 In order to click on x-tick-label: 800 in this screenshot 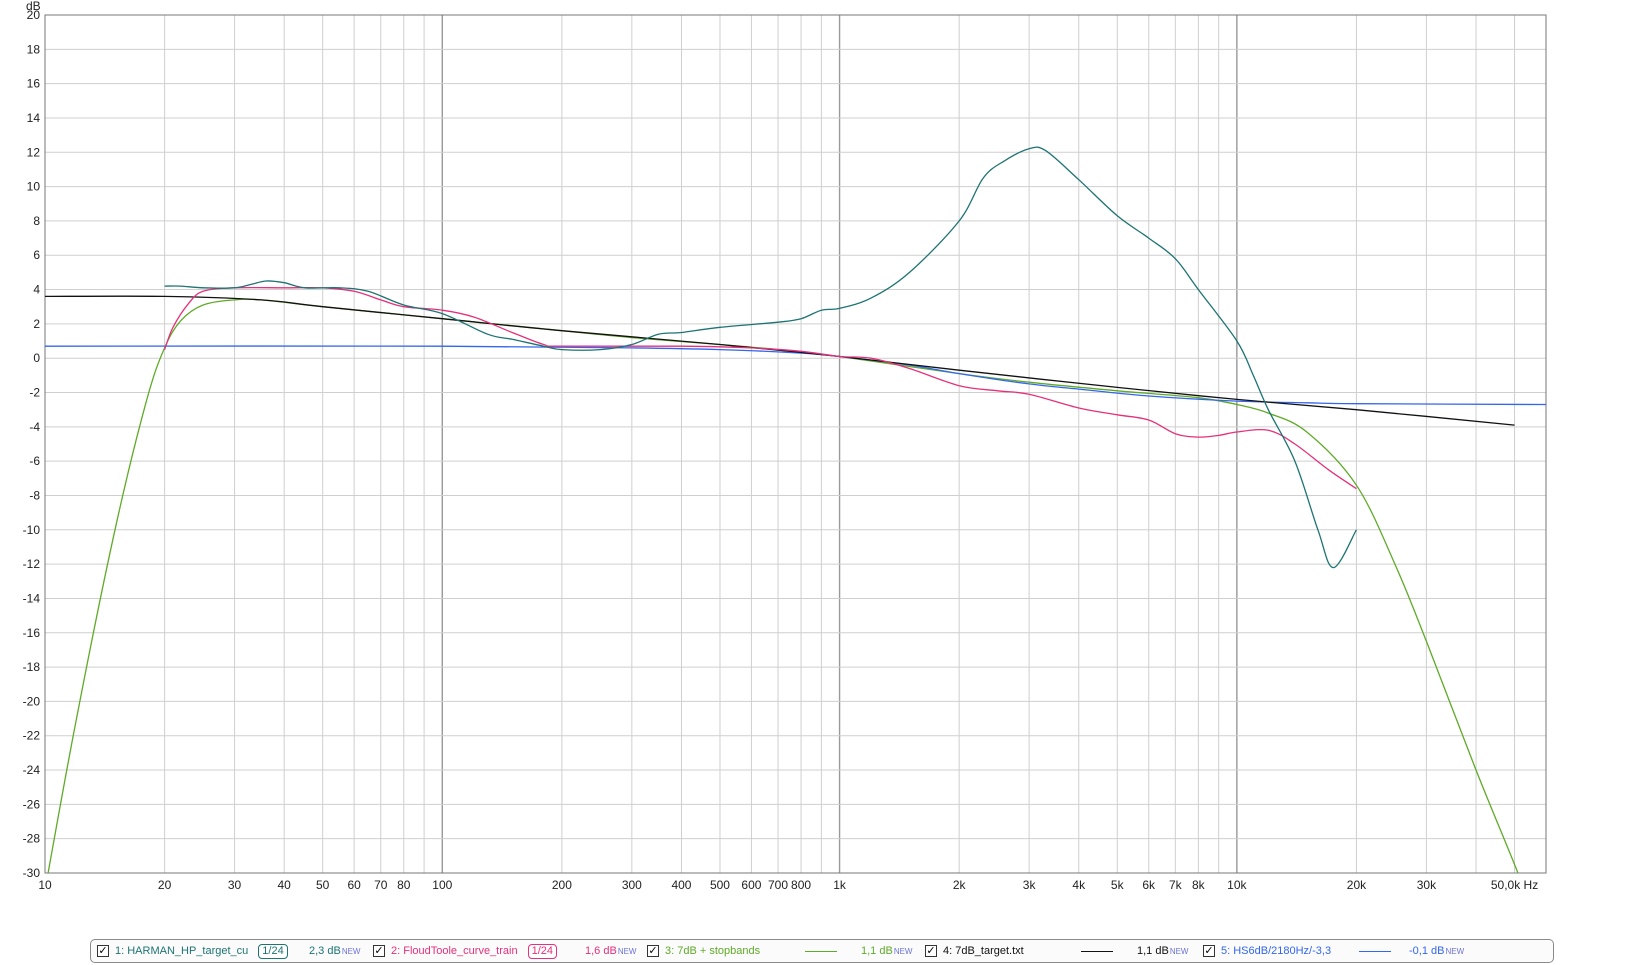, I will do `click(801, 885)`.